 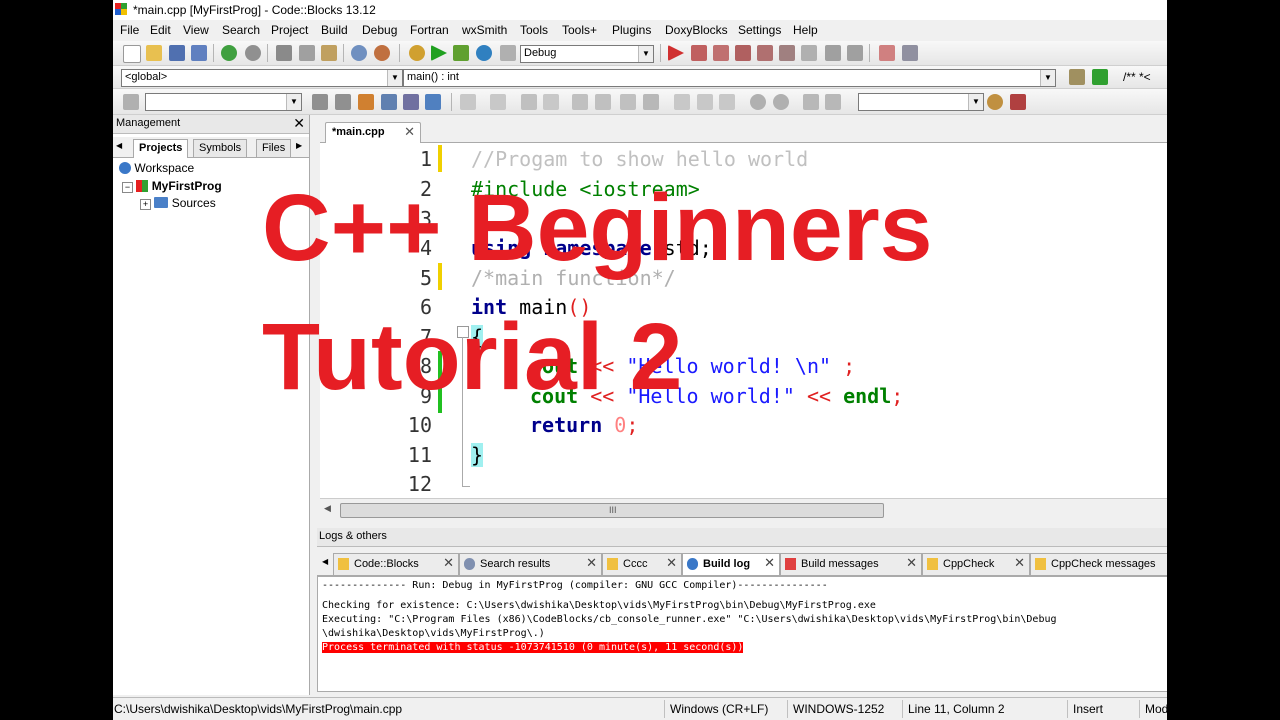 What do you see at coordinates (178, 203) in the screenshot?
I see `tree-sources: + Sources` at bounding box center [178, 203].